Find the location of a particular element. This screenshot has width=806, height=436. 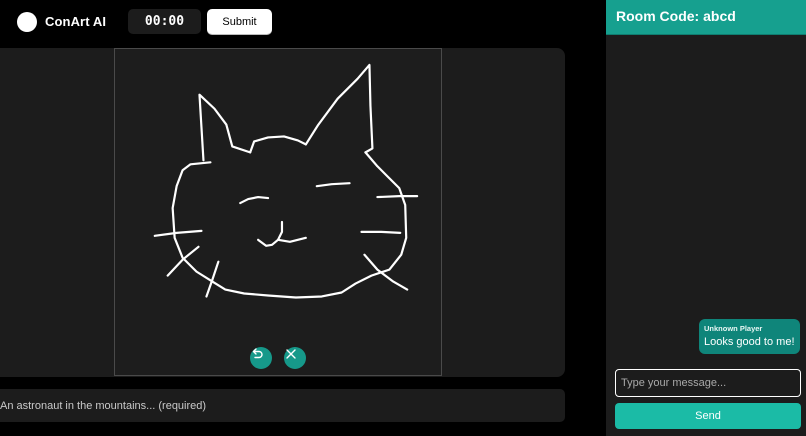

clear-canvas-button is located at coordinates (295, 358).